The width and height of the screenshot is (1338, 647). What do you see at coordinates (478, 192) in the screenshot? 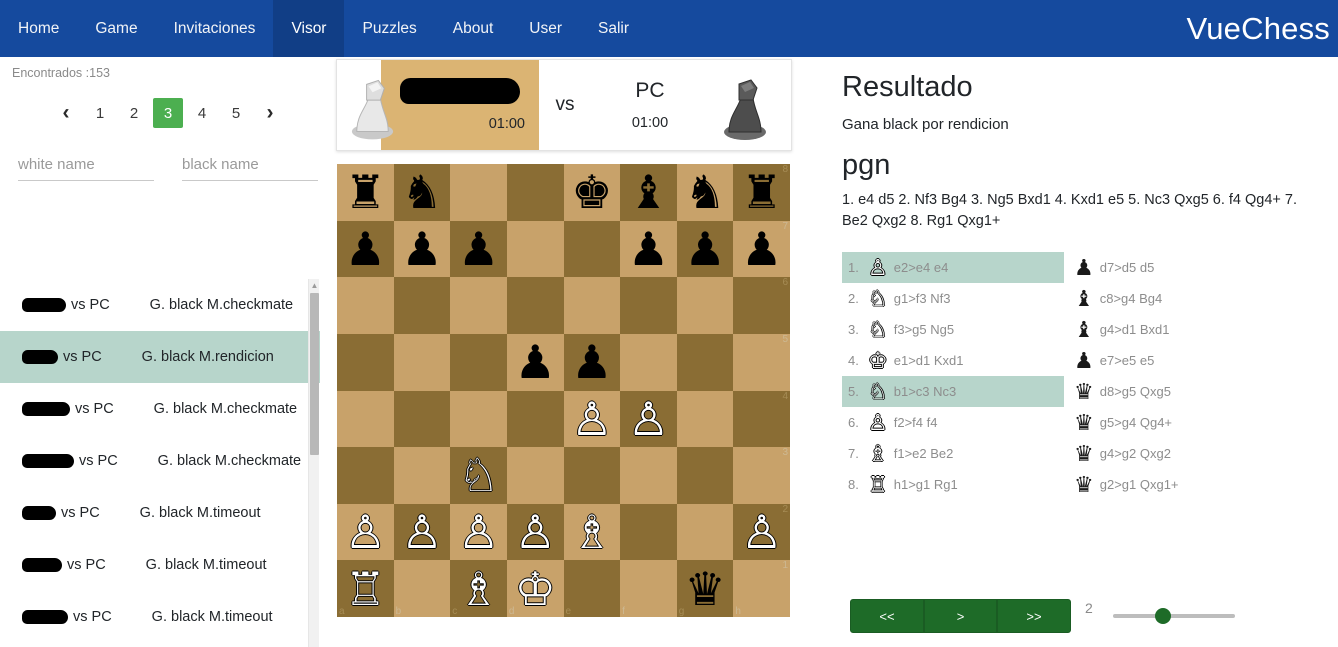
I see `square-c8` at bounding box center [478, 192].